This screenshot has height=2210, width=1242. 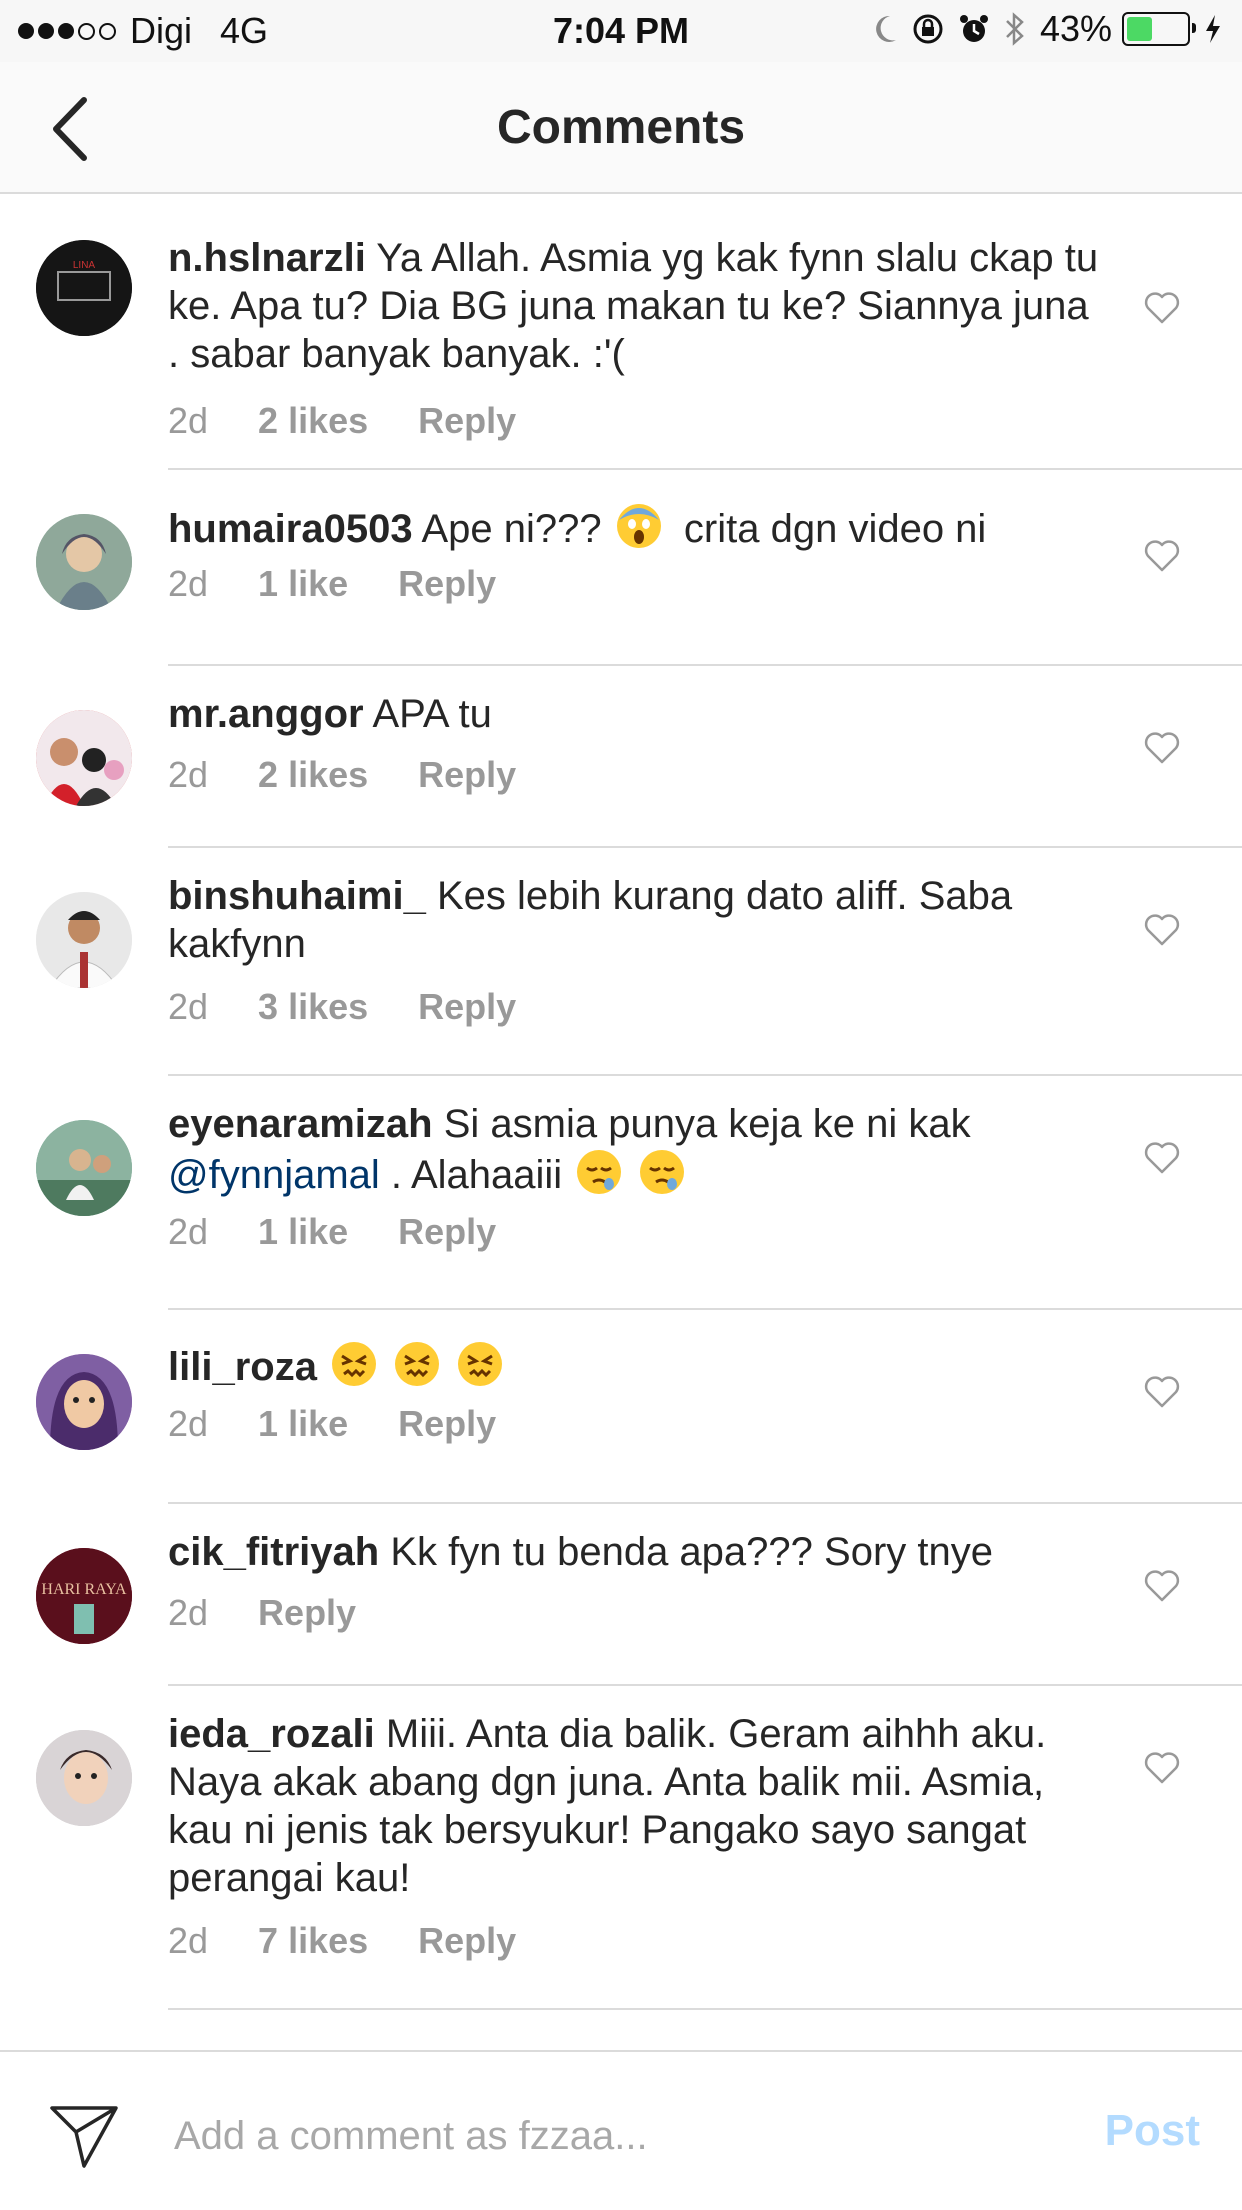 What do you see at coordinates (84, 288) in the screenshot?
I see `avatar: LINA` at bounding box center [84, 288].